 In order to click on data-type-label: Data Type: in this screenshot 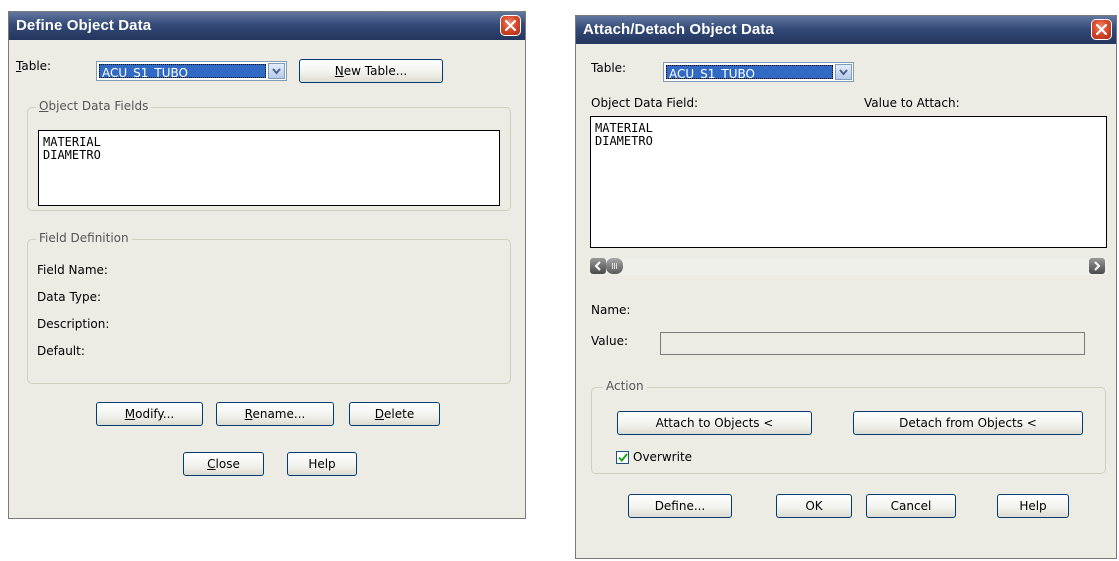, I will do `click(69, 297)`.